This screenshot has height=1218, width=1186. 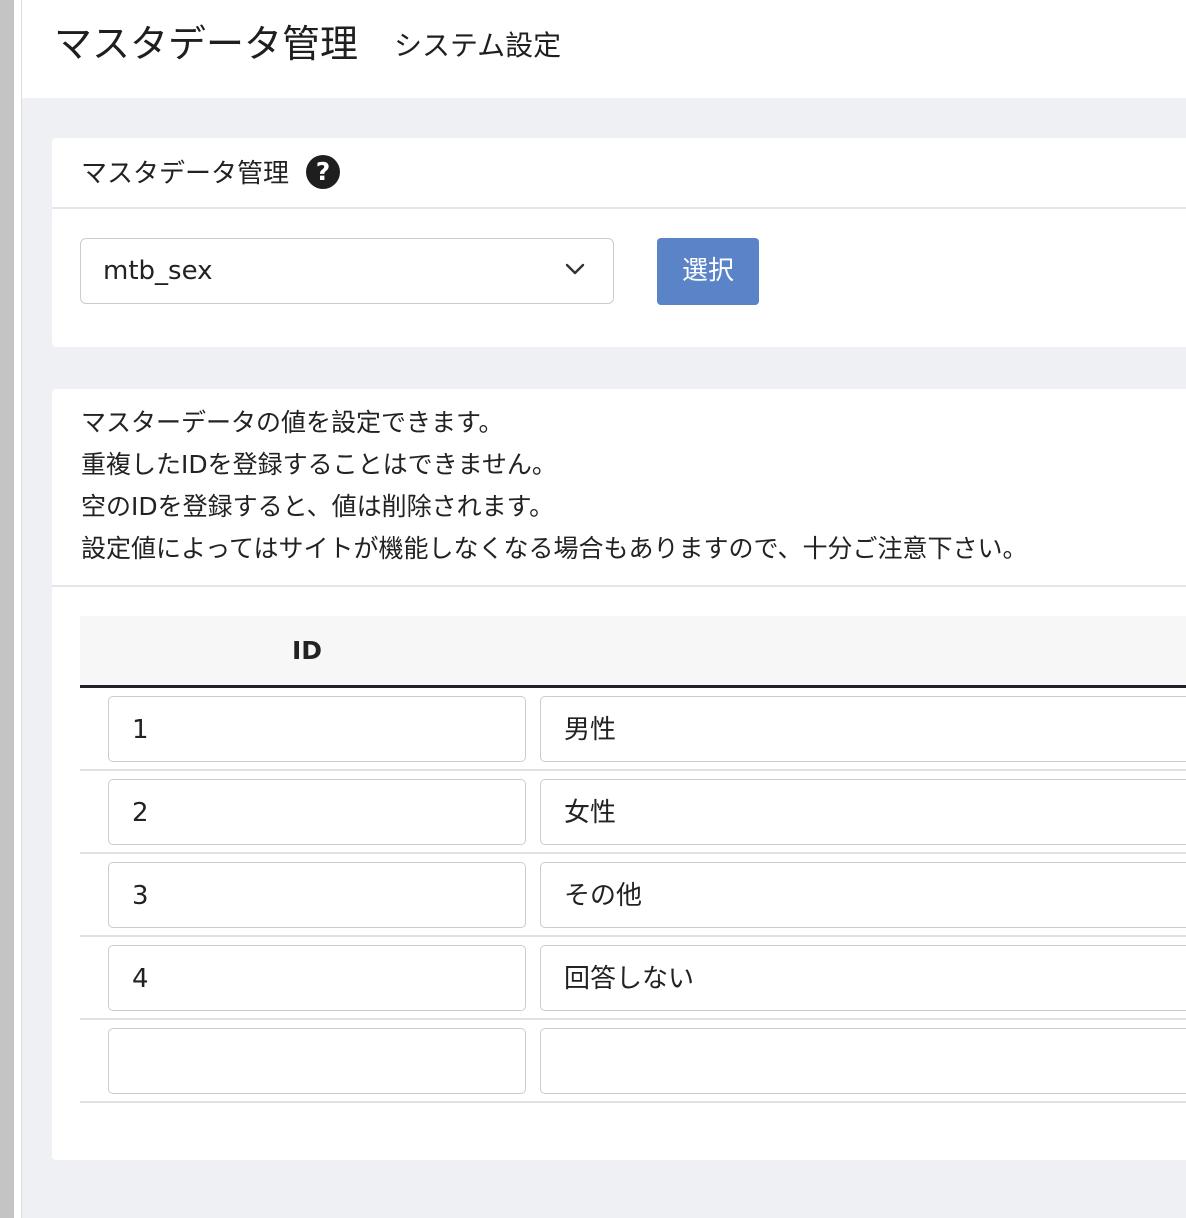 I want to click on column-header-id: ID, so click(x=307, y=650).